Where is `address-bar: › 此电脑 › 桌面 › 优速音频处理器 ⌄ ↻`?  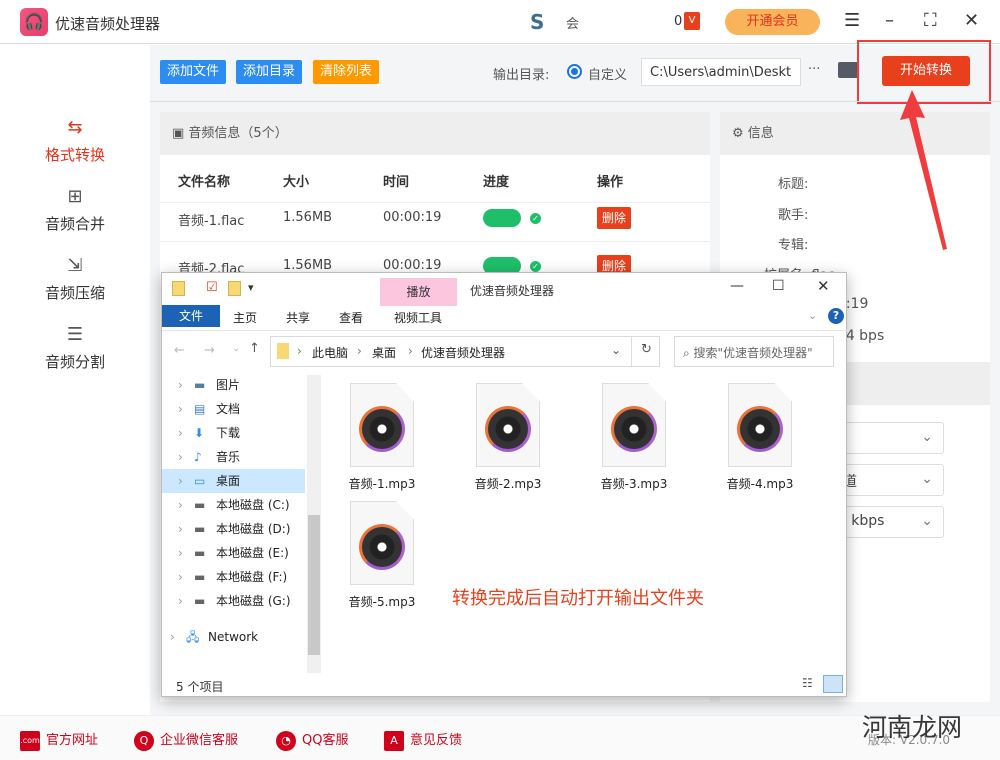 address-bar: › 此电脑 › 桌面 › 优速音频处理器 ⌄ ↻ is located at coordinates (465, 351).